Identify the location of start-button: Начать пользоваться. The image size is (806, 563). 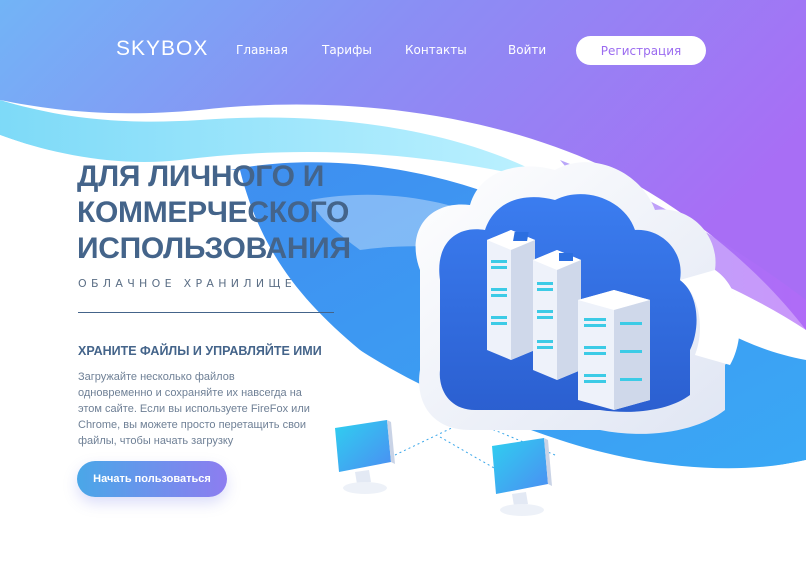
(152, 479).